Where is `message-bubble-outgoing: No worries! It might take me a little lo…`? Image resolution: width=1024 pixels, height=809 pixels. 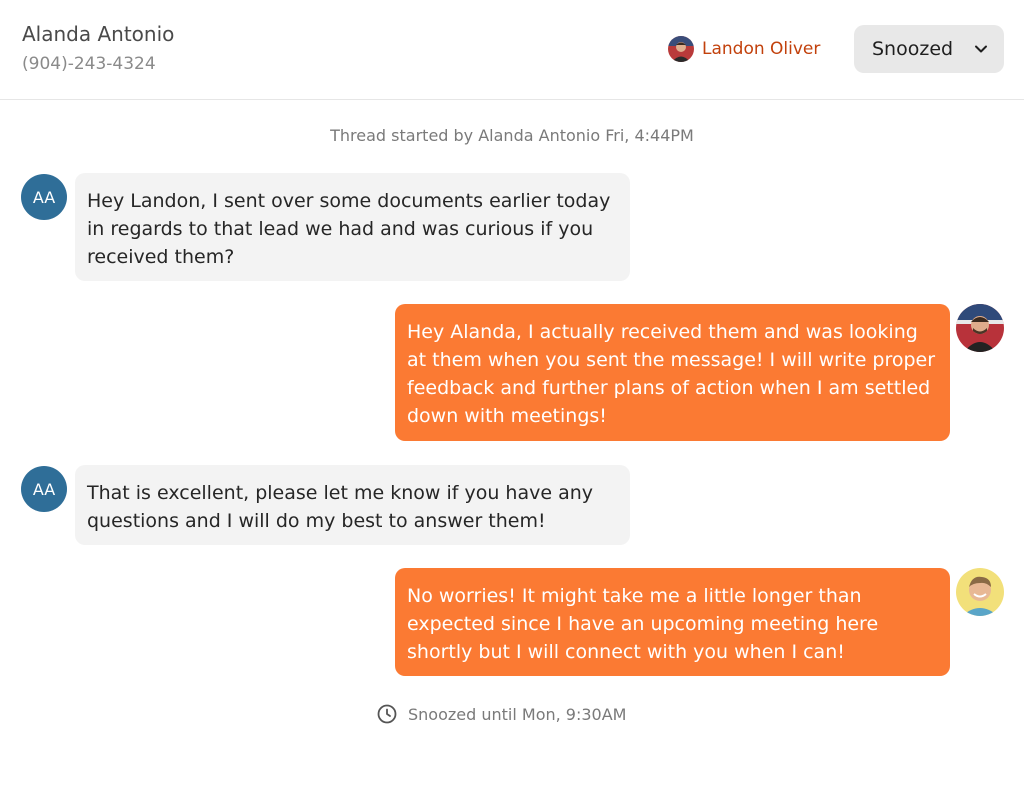 message-bubble-outgoing: No worries! It might take me a little lo… is located at coordinates (672, 622).